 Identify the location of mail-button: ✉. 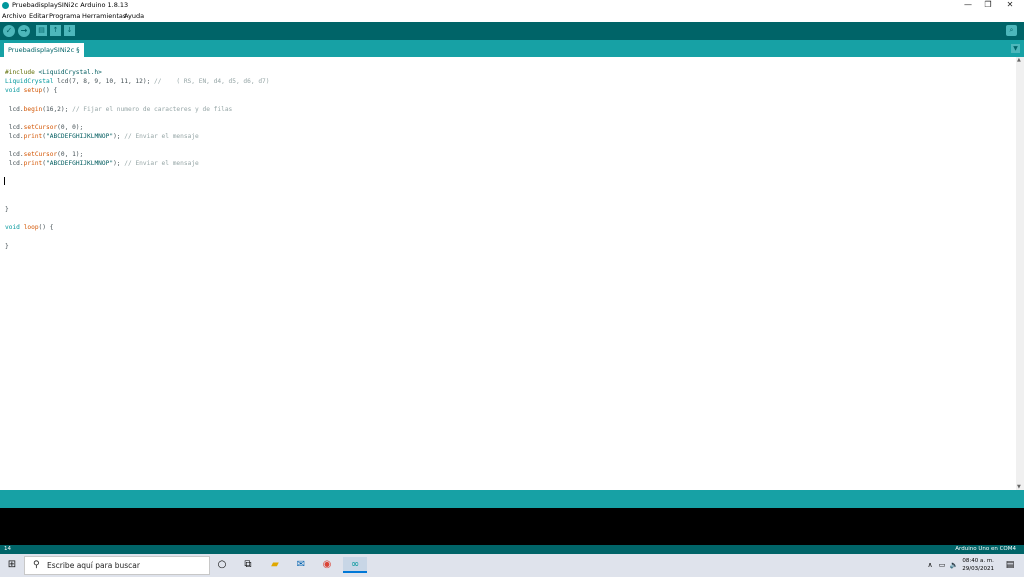
(301, 565).